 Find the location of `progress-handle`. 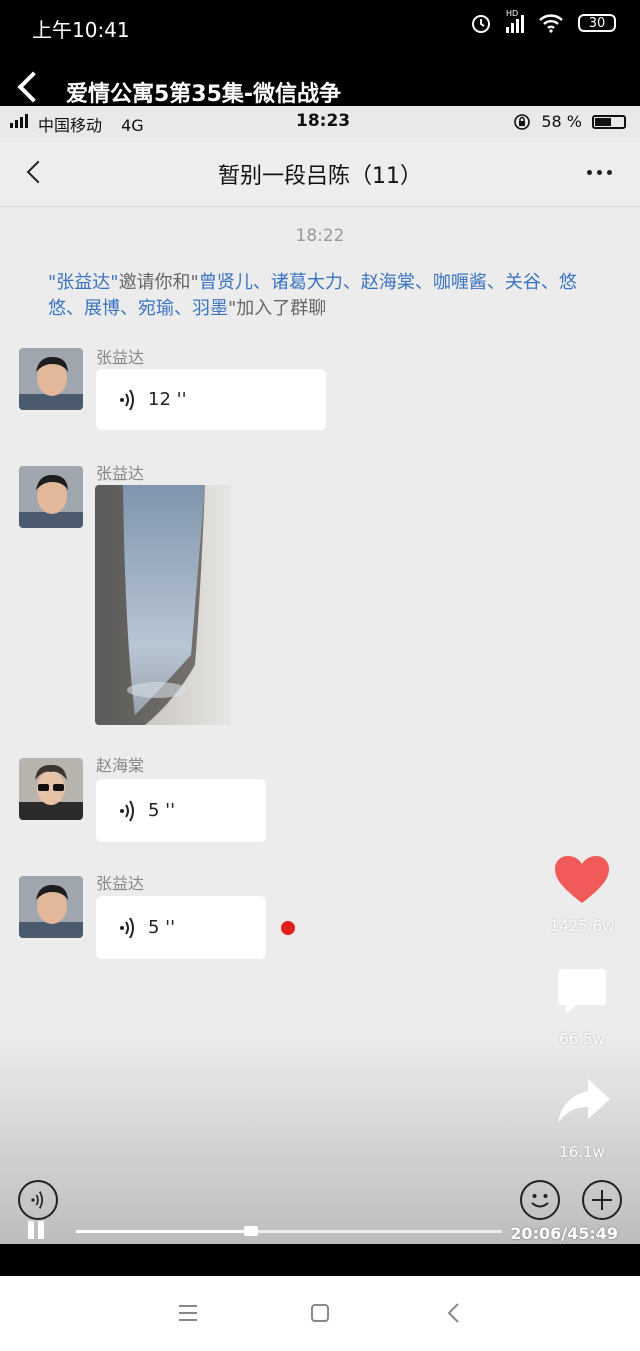

progress-handle is located at coordinates (250, 1231).